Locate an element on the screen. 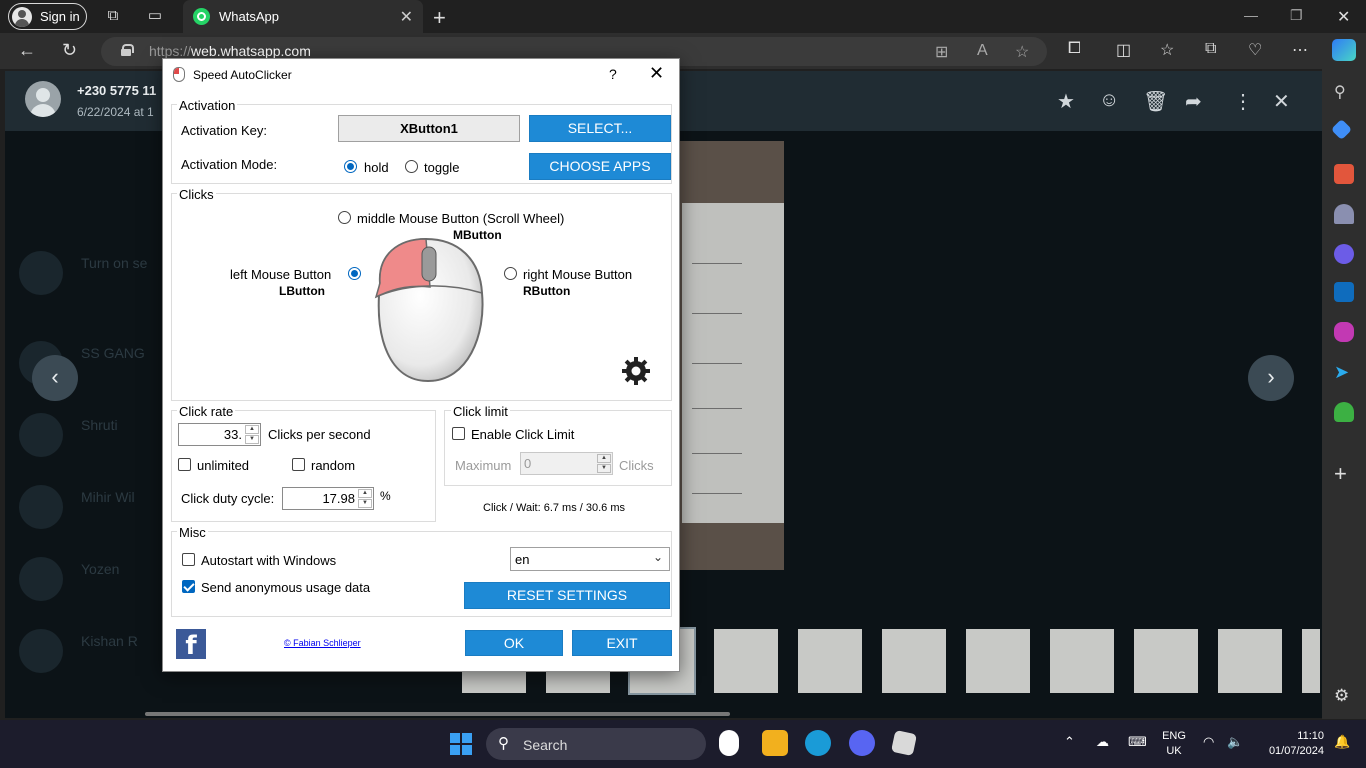 The image size is (1366, 768). author-link: © Fabian Schlieper is located at coordinates (322, 643).